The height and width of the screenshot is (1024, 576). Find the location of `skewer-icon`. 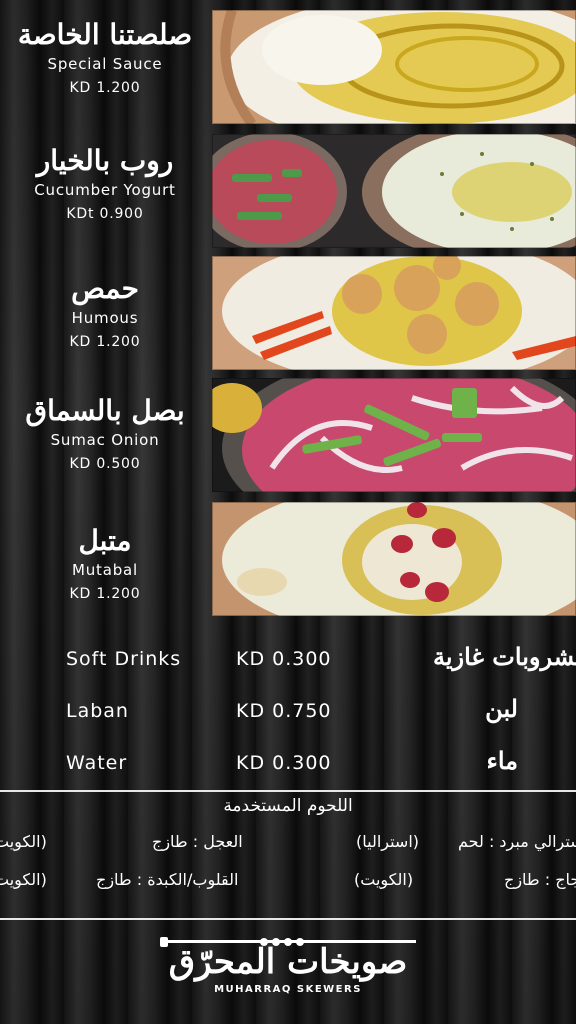

skewer-icon is located at coordinates (288, 939).